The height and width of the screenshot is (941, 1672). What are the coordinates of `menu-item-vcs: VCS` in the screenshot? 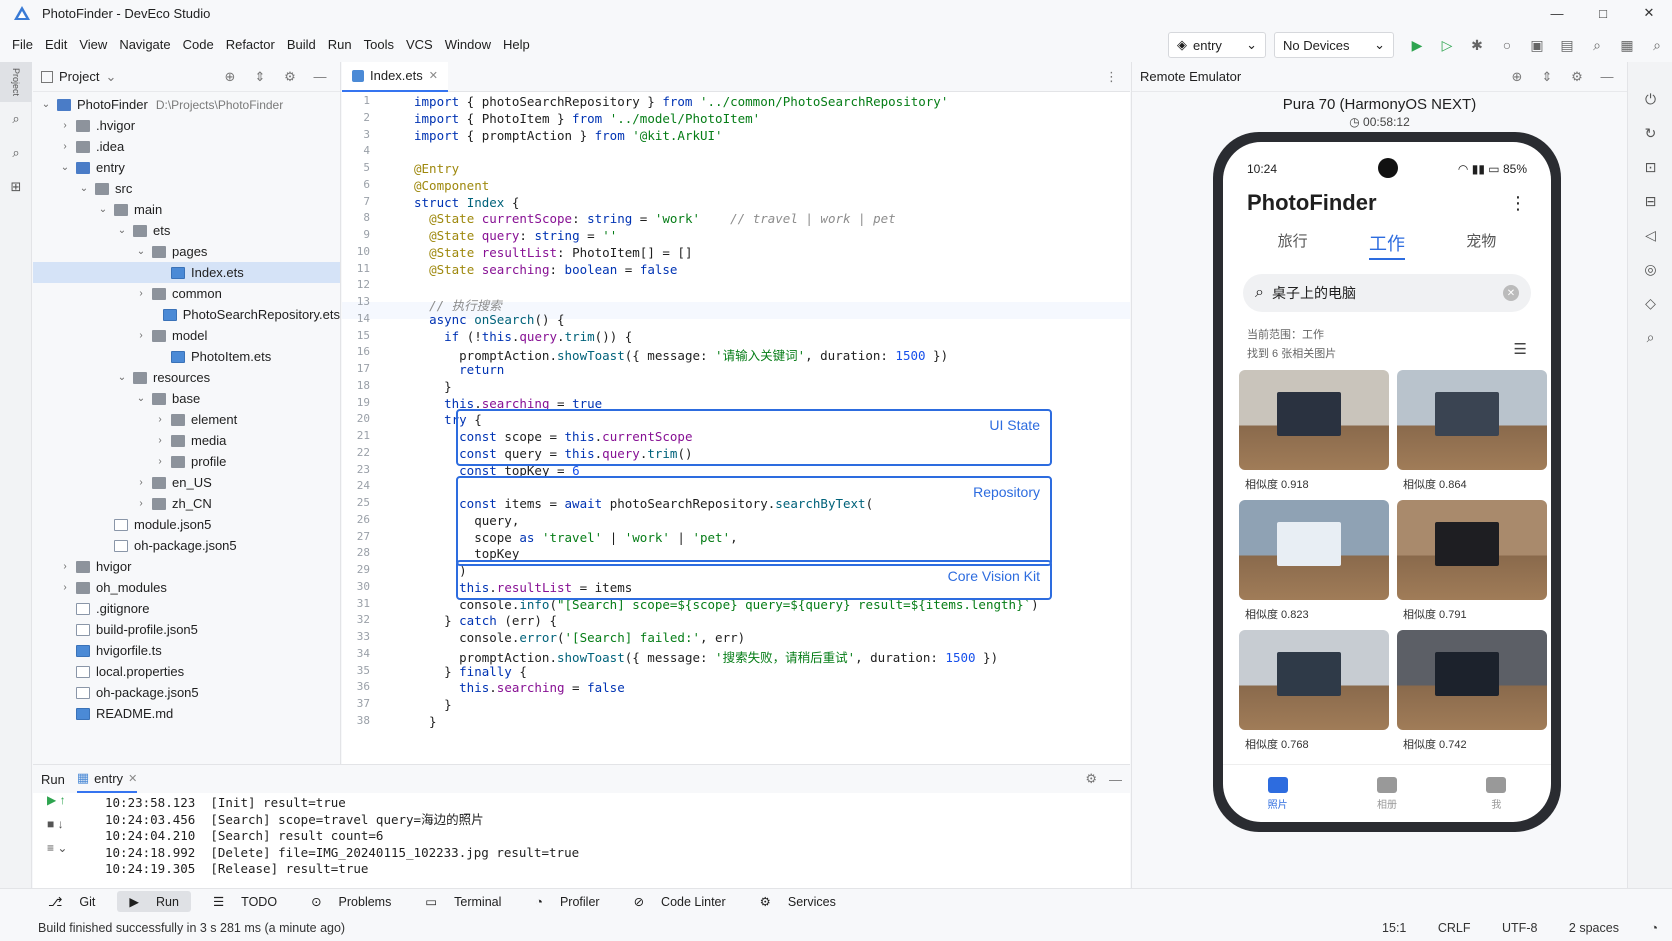 It's located at (419, 44).